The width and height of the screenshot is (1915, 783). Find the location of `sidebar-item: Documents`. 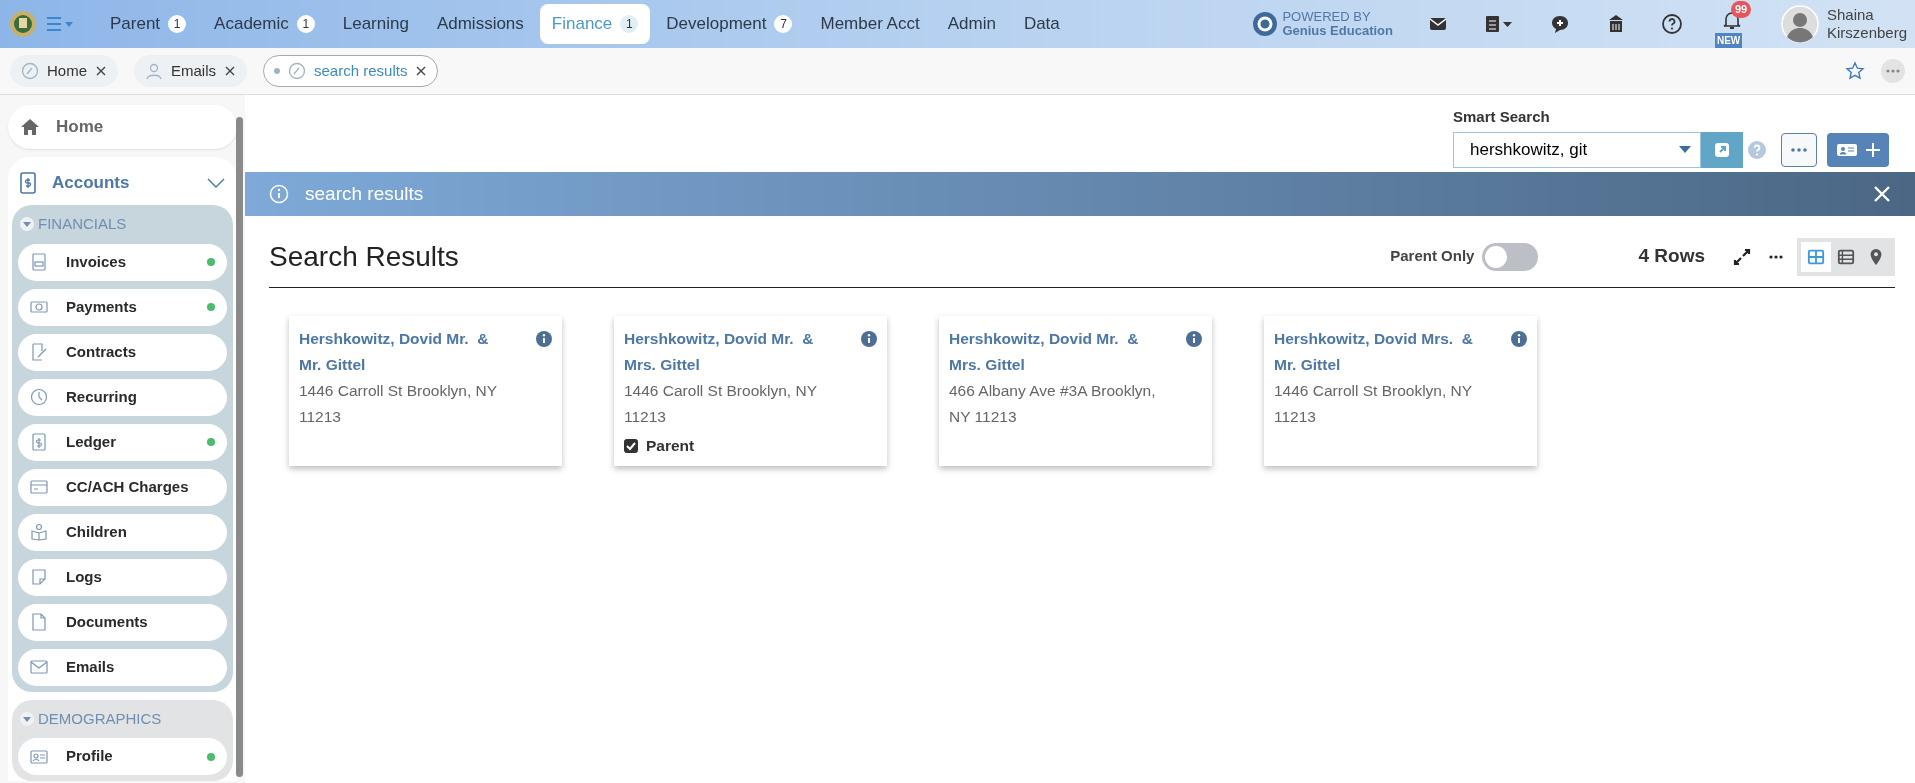

sidebar-item: Documents is located at coordinates (122, 622).